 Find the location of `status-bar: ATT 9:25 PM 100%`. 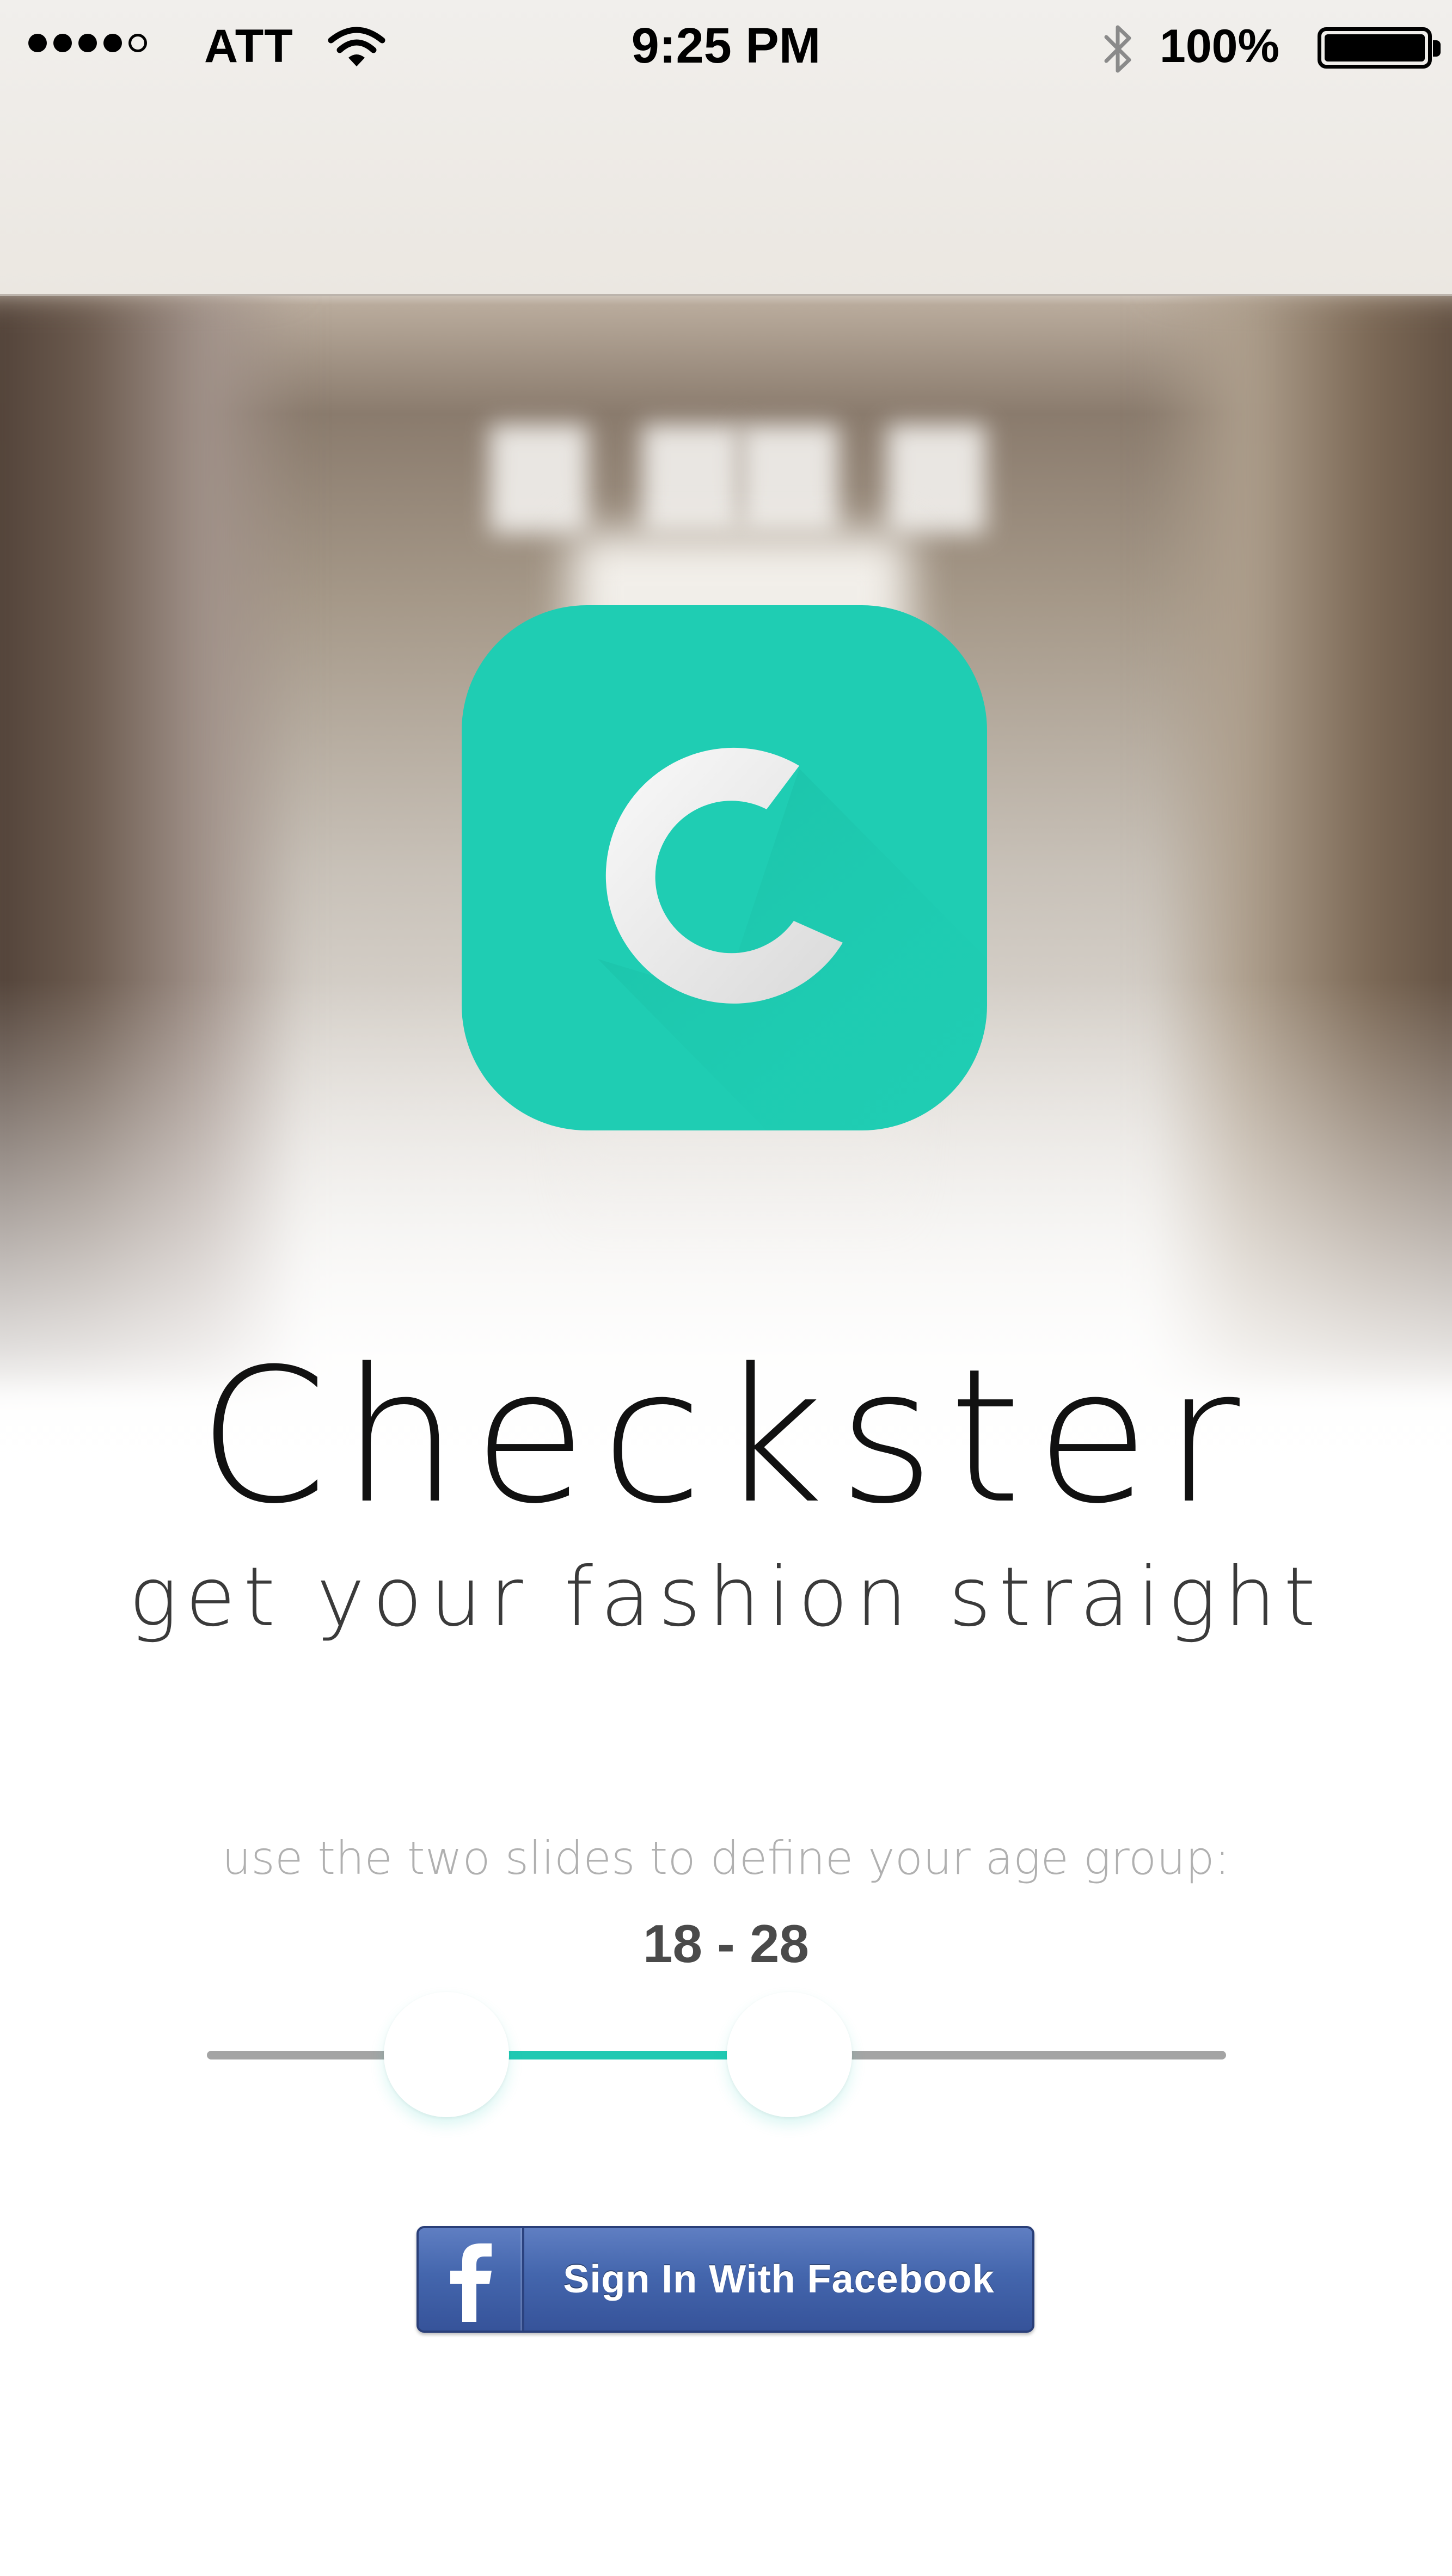

status-bar: ATT 9:25 PM 100% is located at coordinates (726, 46).